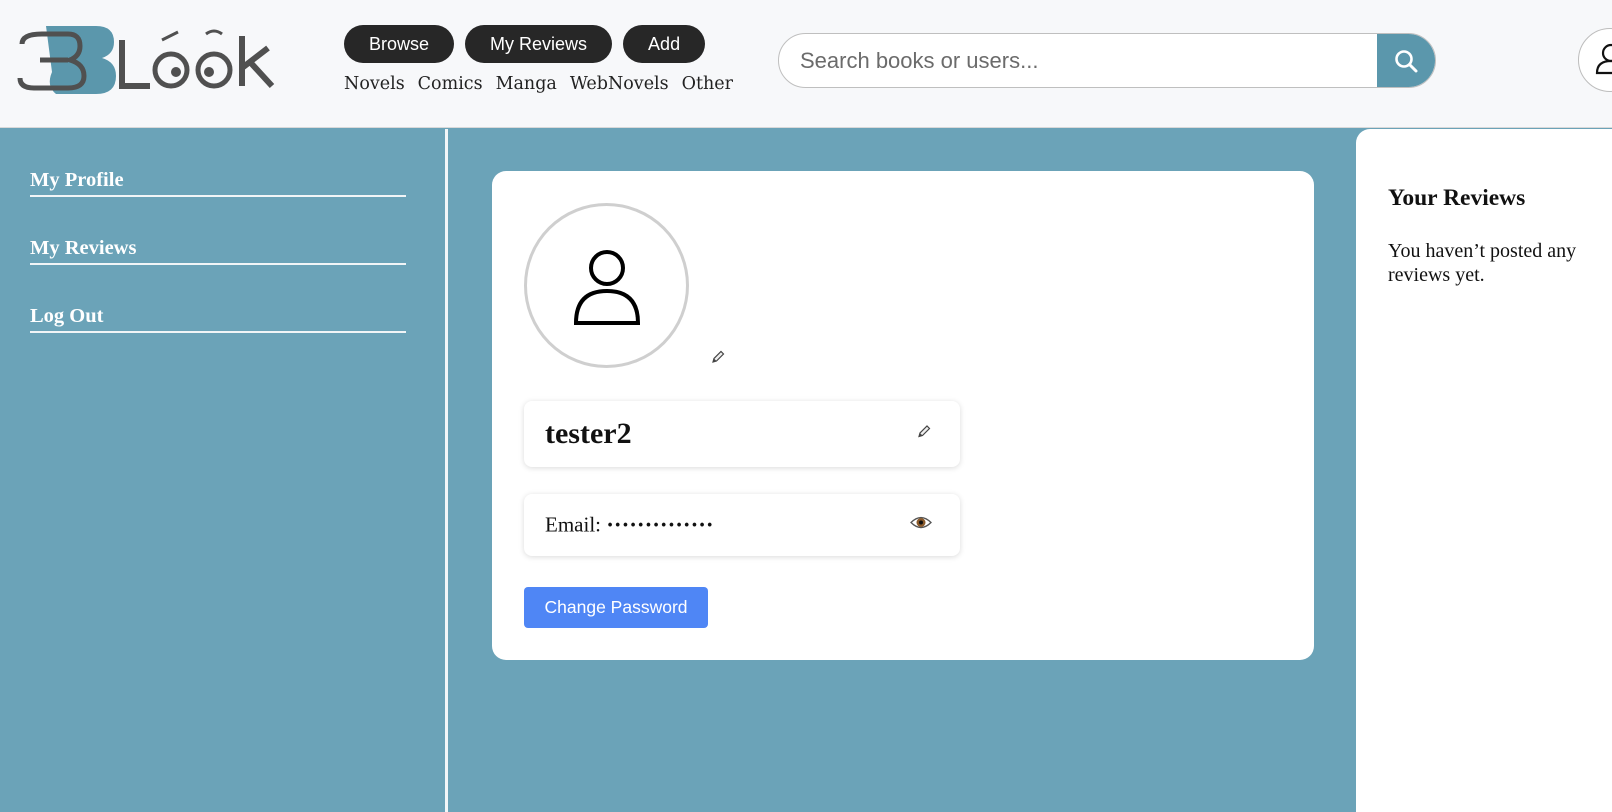 The width and height of the screenshot is (1612, 812). I want to click on email-field: Email: ••••••••••••••, so click(742, 525).